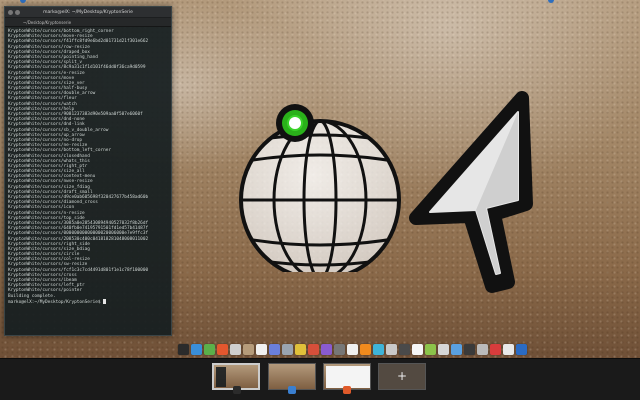 The image size is (640, 400). Describe the element at coordinates (183, 349) in the screenshot. I see `terminal-icon` at that location.